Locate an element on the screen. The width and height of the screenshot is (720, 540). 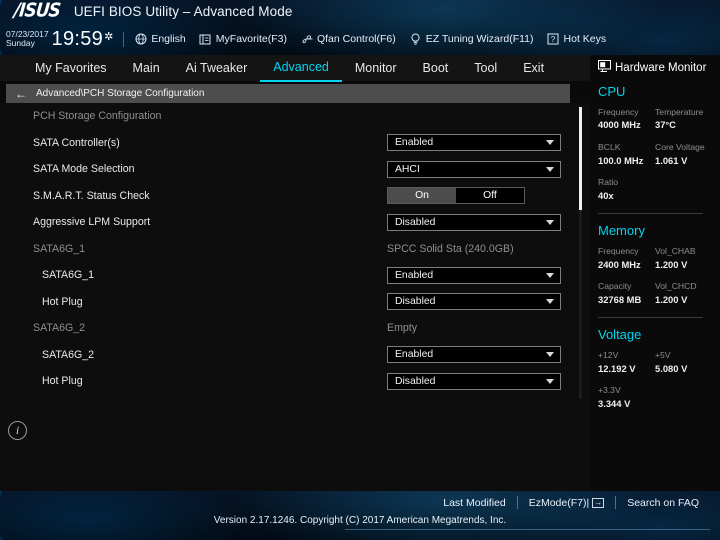
hw-cell-vol-chcd: Vol_CHCD 1.200 V is located at coordinates (683, 293).